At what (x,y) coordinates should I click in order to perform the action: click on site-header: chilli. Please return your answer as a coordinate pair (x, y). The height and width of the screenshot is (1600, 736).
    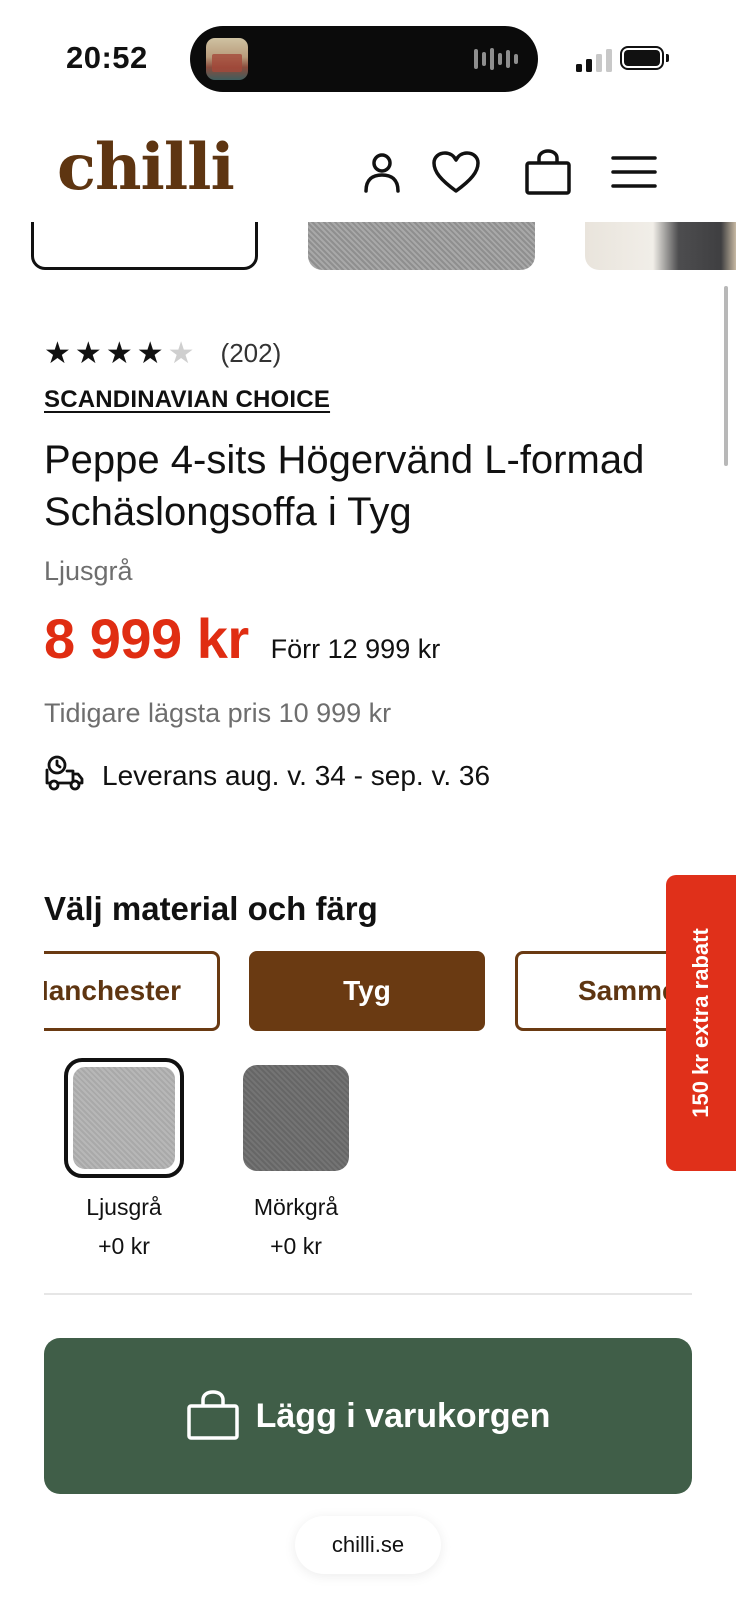
    Looking at the image, I should click on (368, 165).